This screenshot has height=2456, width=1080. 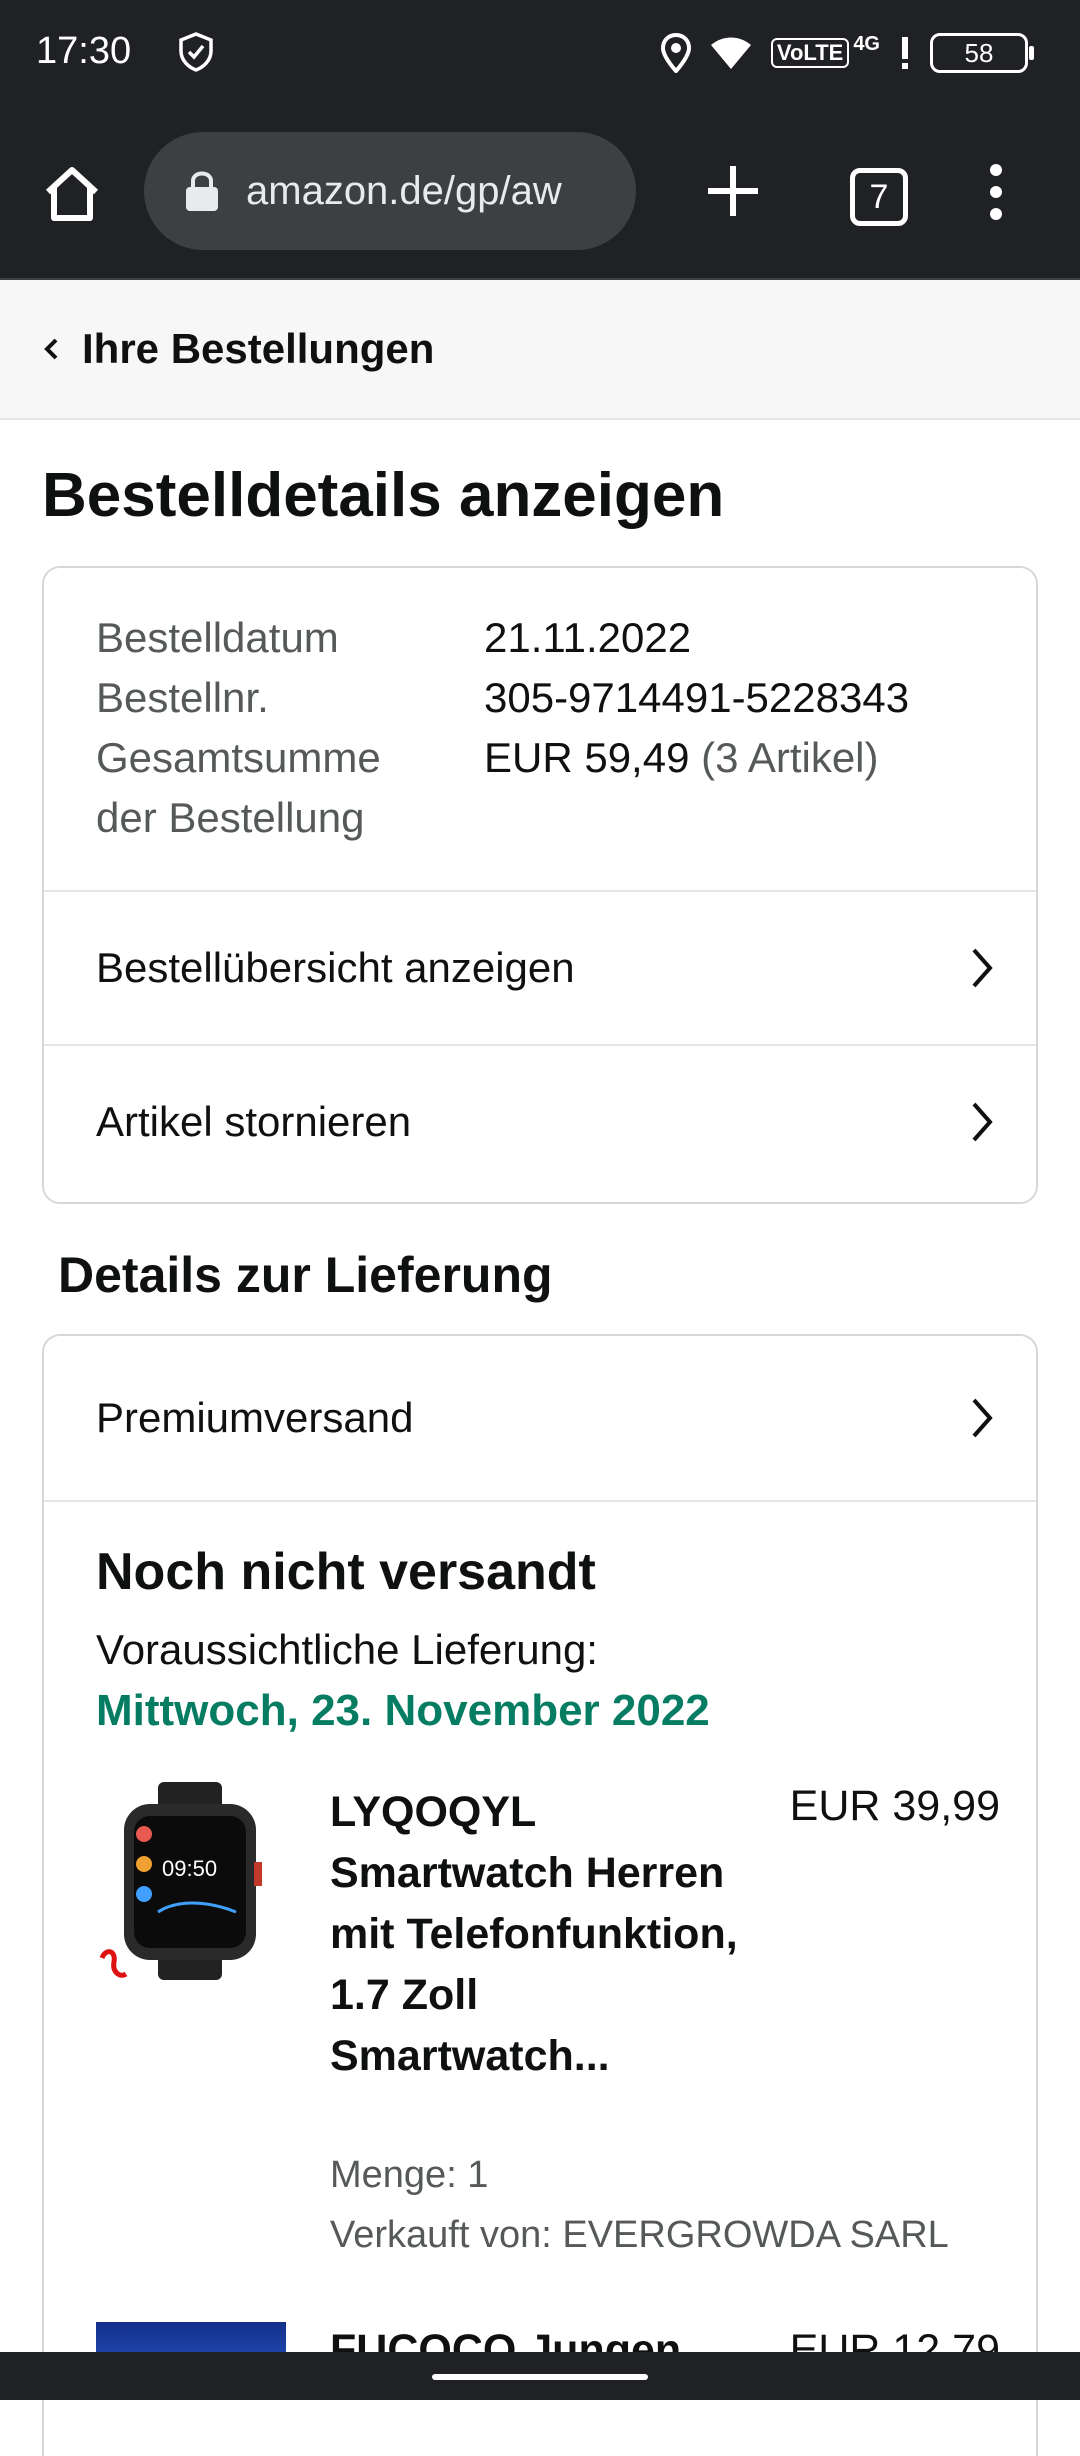 I want to click on wifi-icon, so click(x=730, y=53).